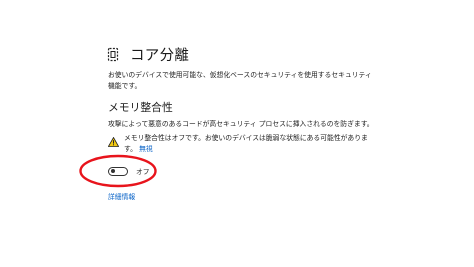 The width and height of the screenshot is (474, 267). Describe the element at coordinates (118, 171) in the screenshot. I see `memory-integrity-toggle` at that location.